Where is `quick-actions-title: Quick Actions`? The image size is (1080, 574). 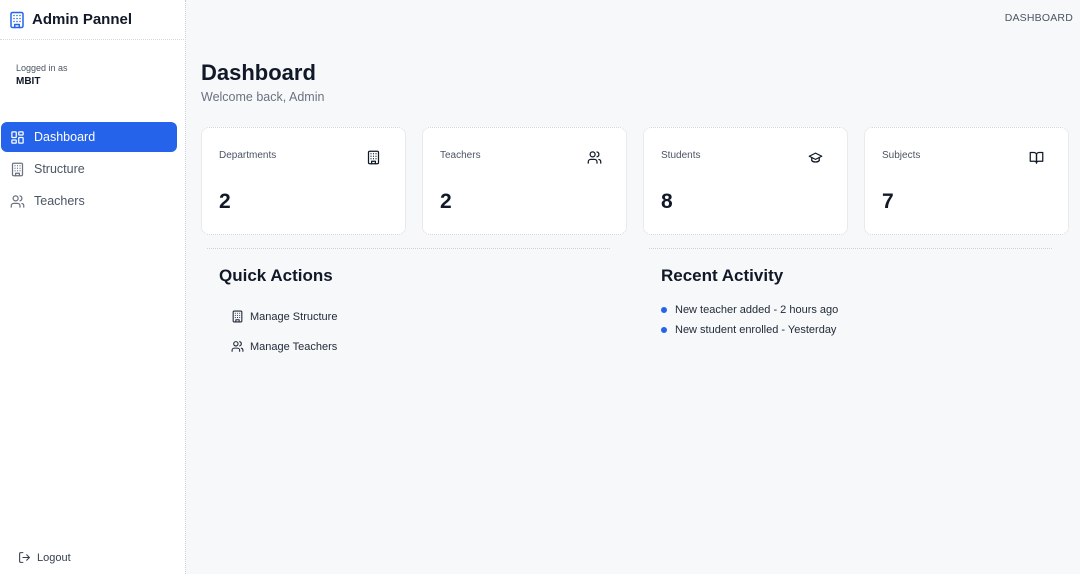
quick-actions-title: Quick Actions is located at coordinates (276, 275).